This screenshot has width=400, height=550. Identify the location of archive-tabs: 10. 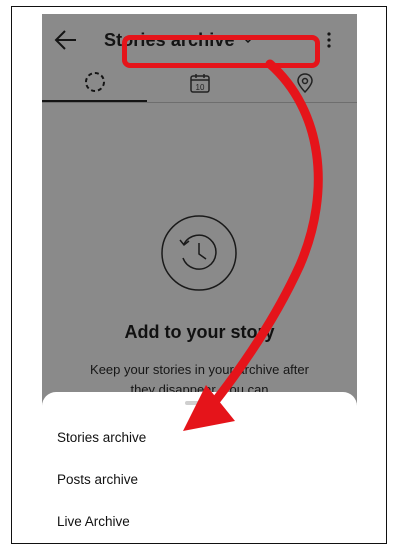
(199, 83).